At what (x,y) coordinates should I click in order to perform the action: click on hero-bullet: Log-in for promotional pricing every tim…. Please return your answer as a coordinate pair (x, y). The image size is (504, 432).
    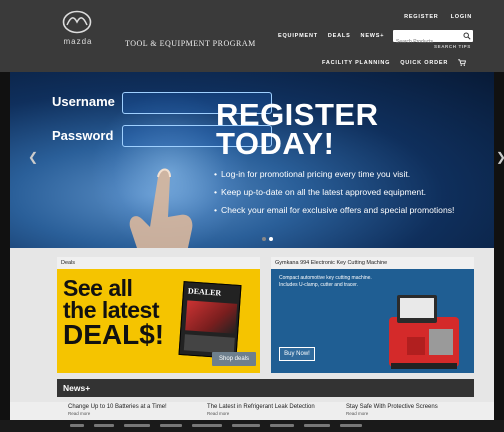
    Looking at the image, I should click on (334, 174).